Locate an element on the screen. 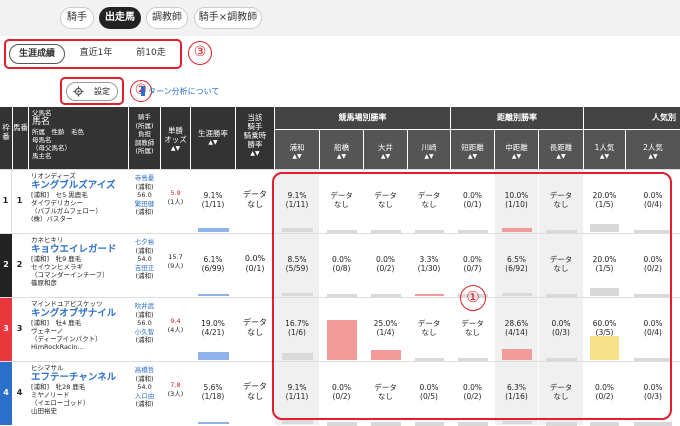  turn-analysis-link: ターン分析について is located at coordinates (183, 91).